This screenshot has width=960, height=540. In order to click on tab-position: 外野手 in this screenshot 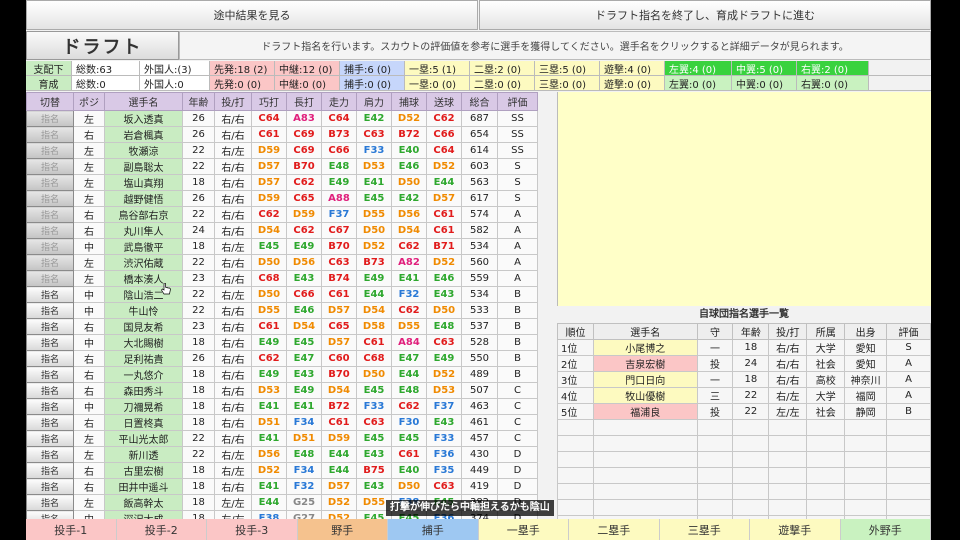, I will do `click(885, 529)`.